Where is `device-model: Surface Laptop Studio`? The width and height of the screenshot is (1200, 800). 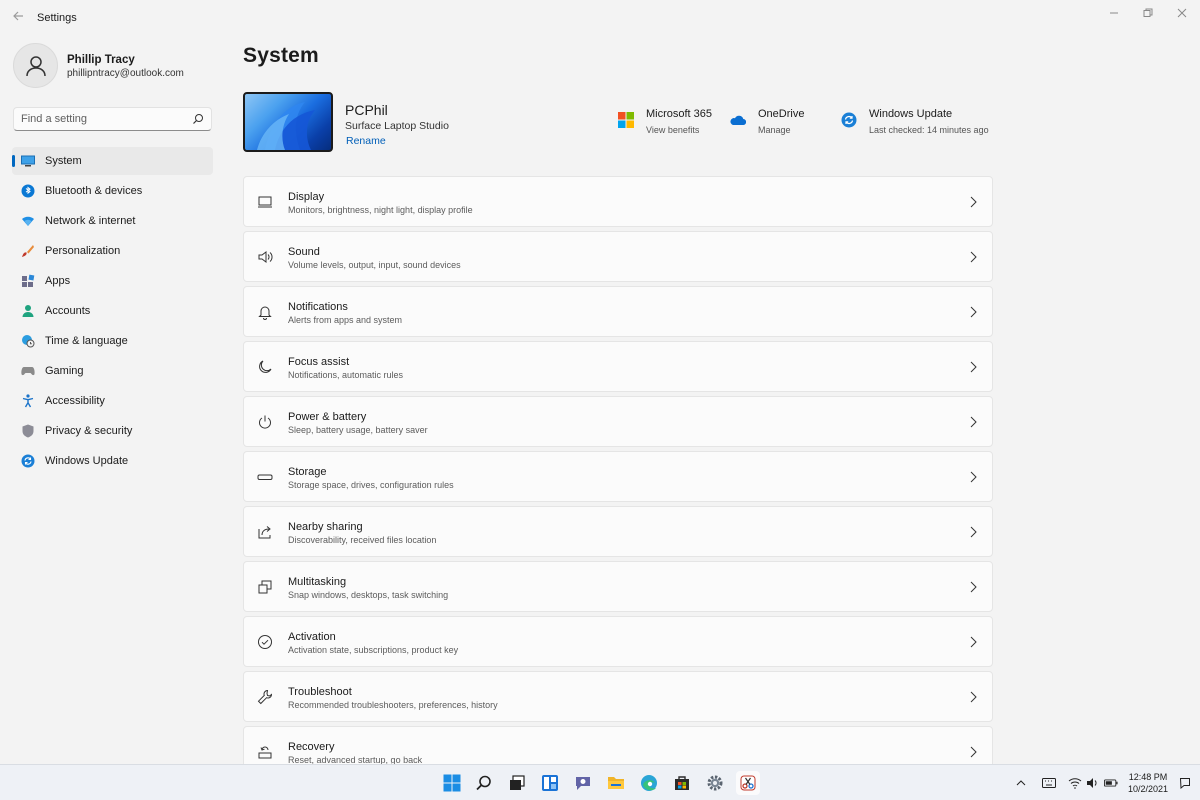
device-model: Surface Laptop Studio is located at coordinates (397, 126).